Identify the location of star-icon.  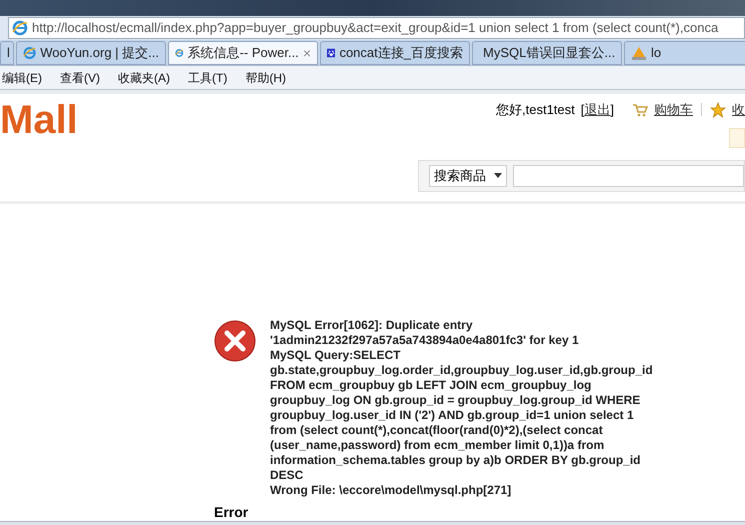
(718, 110).